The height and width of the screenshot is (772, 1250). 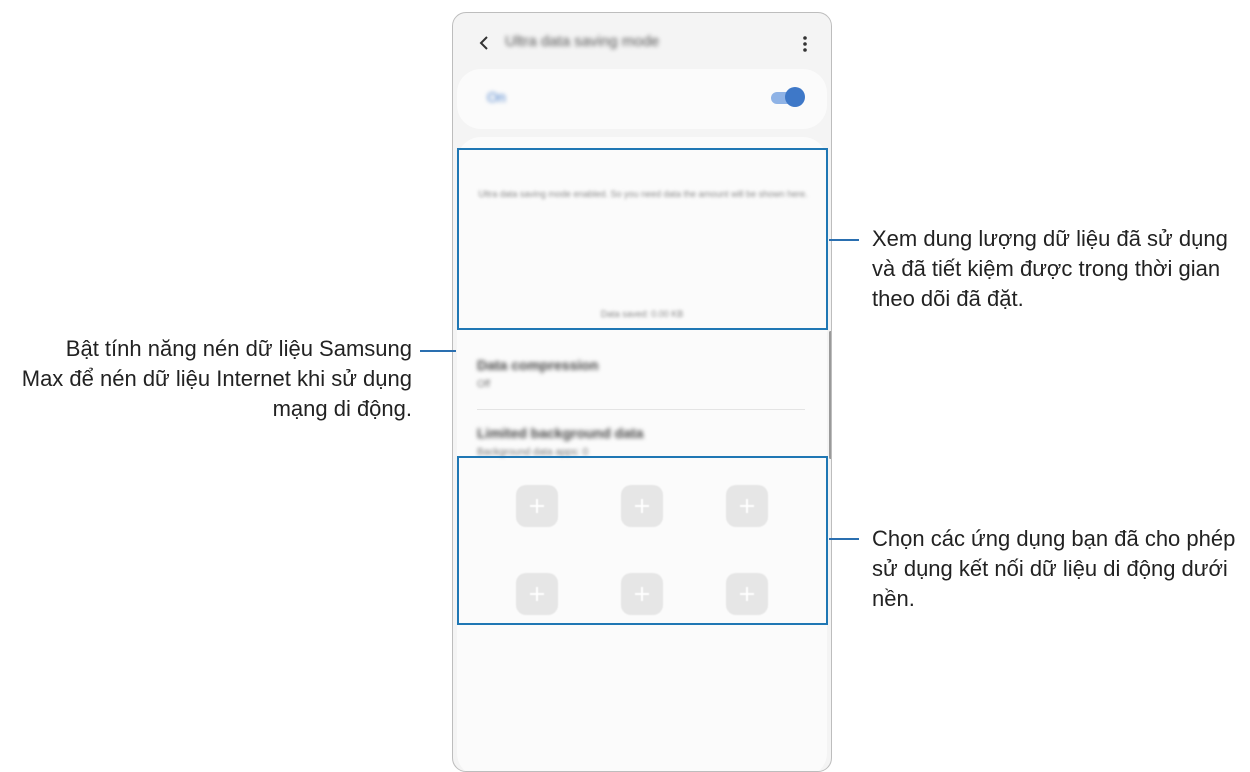 I want to click on page-title: Ultra data saving mode, so click(x=582, y=41).